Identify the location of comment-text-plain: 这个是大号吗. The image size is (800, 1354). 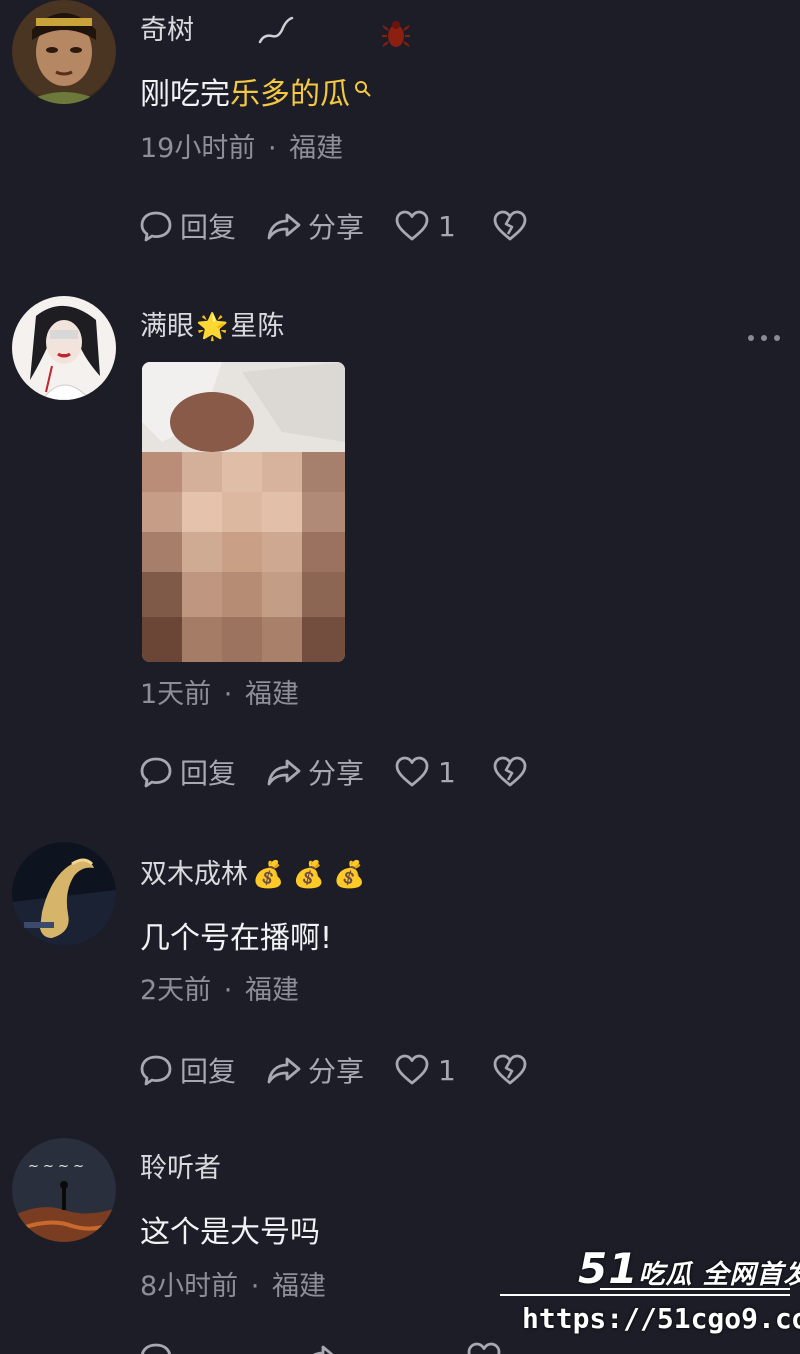
(230, 1232).